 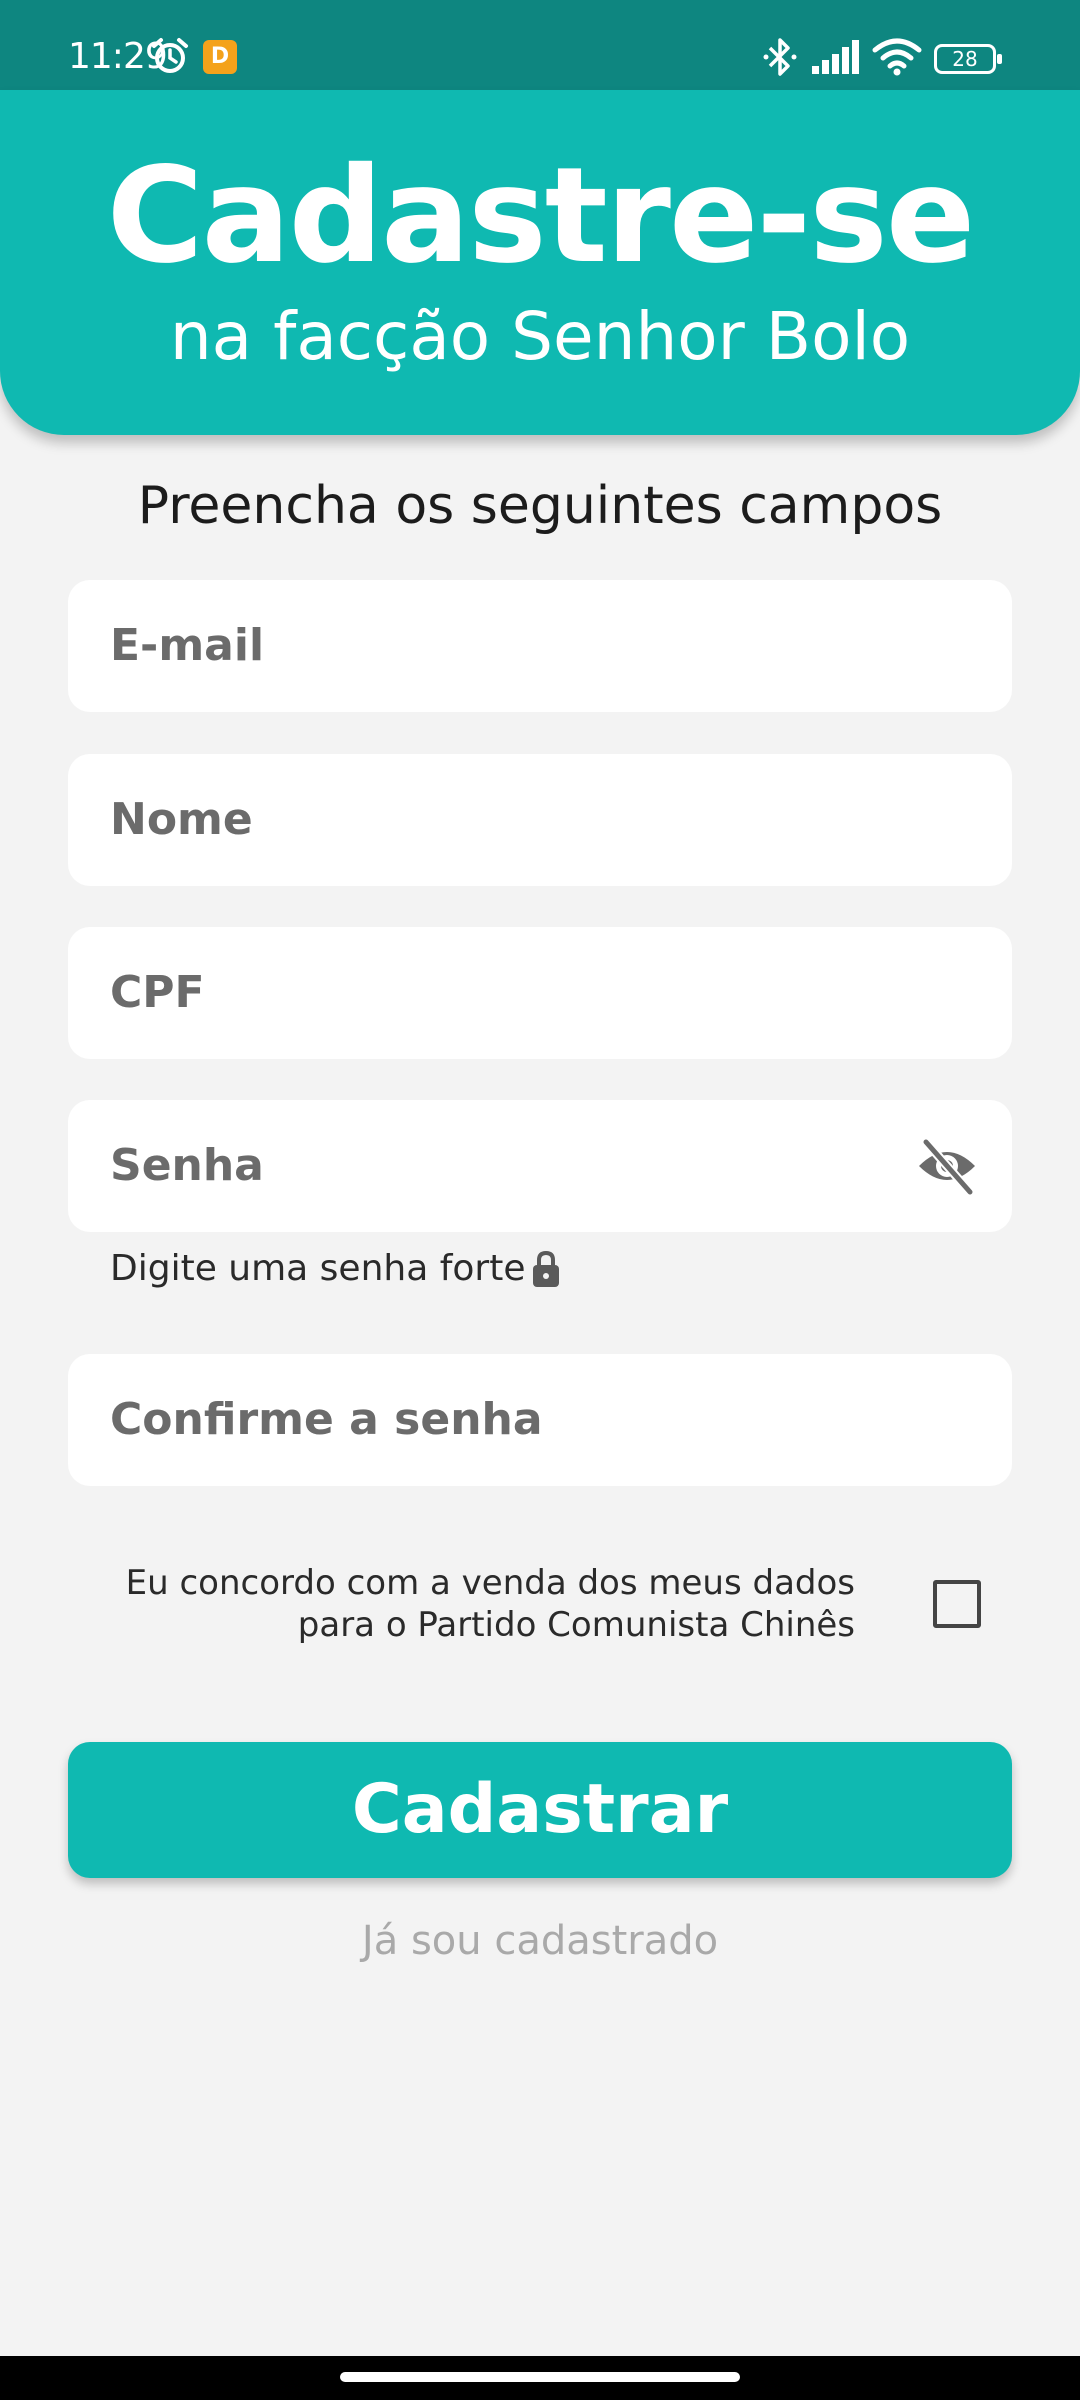 What do you see at coordinates (220, 57) in the screenshot?
I see `app-notification-icon: D` at bounding box center [220, 57].